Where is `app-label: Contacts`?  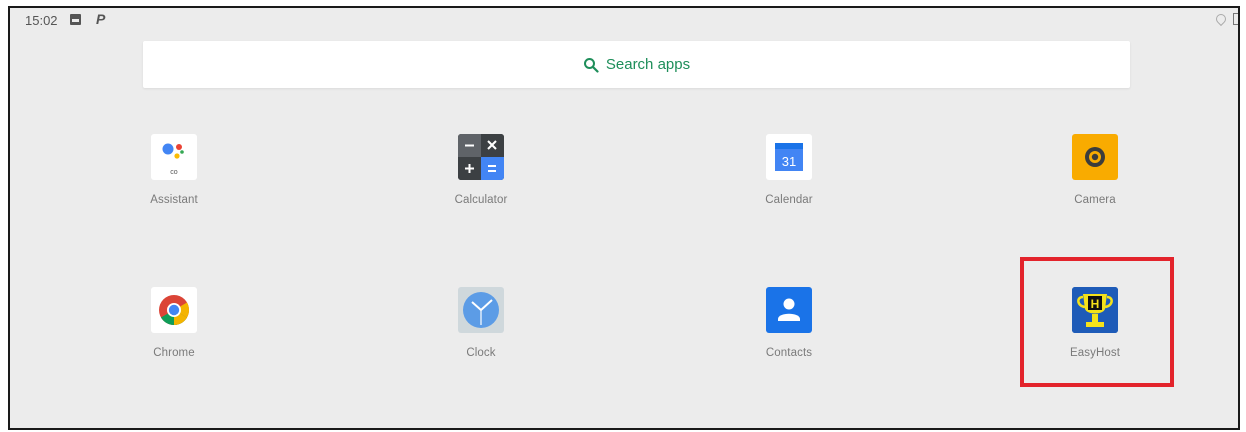
app-label: Contacts is located at coordinates (789, 353).